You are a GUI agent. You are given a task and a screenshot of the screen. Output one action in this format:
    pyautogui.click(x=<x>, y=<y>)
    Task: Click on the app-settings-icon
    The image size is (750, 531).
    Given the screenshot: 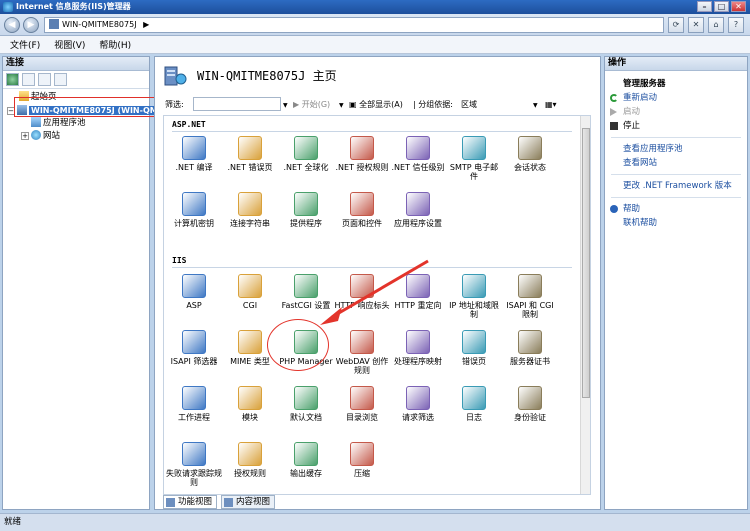 What is the action you would take?
    pyautogui.click(x=418, y=204)
    